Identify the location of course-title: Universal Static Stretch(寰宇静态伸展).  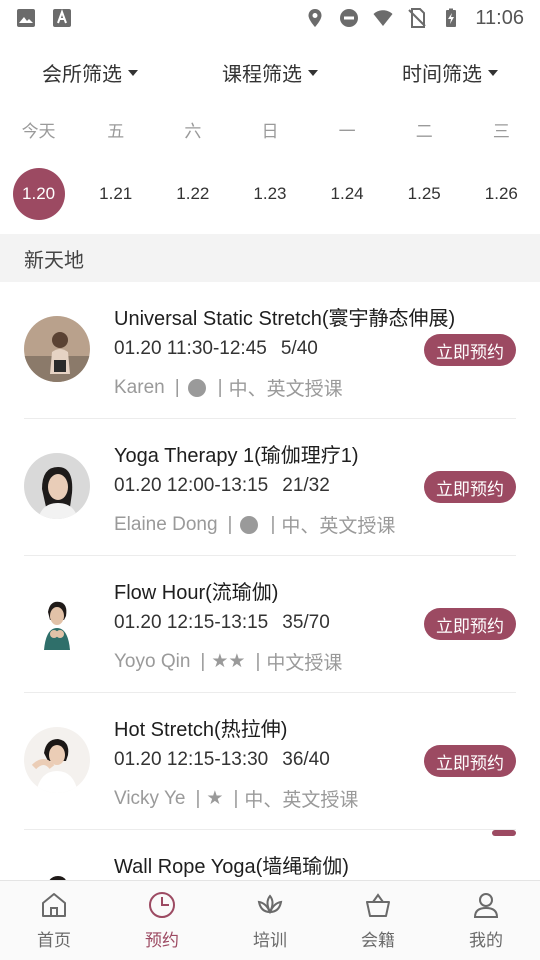
(285, 319).